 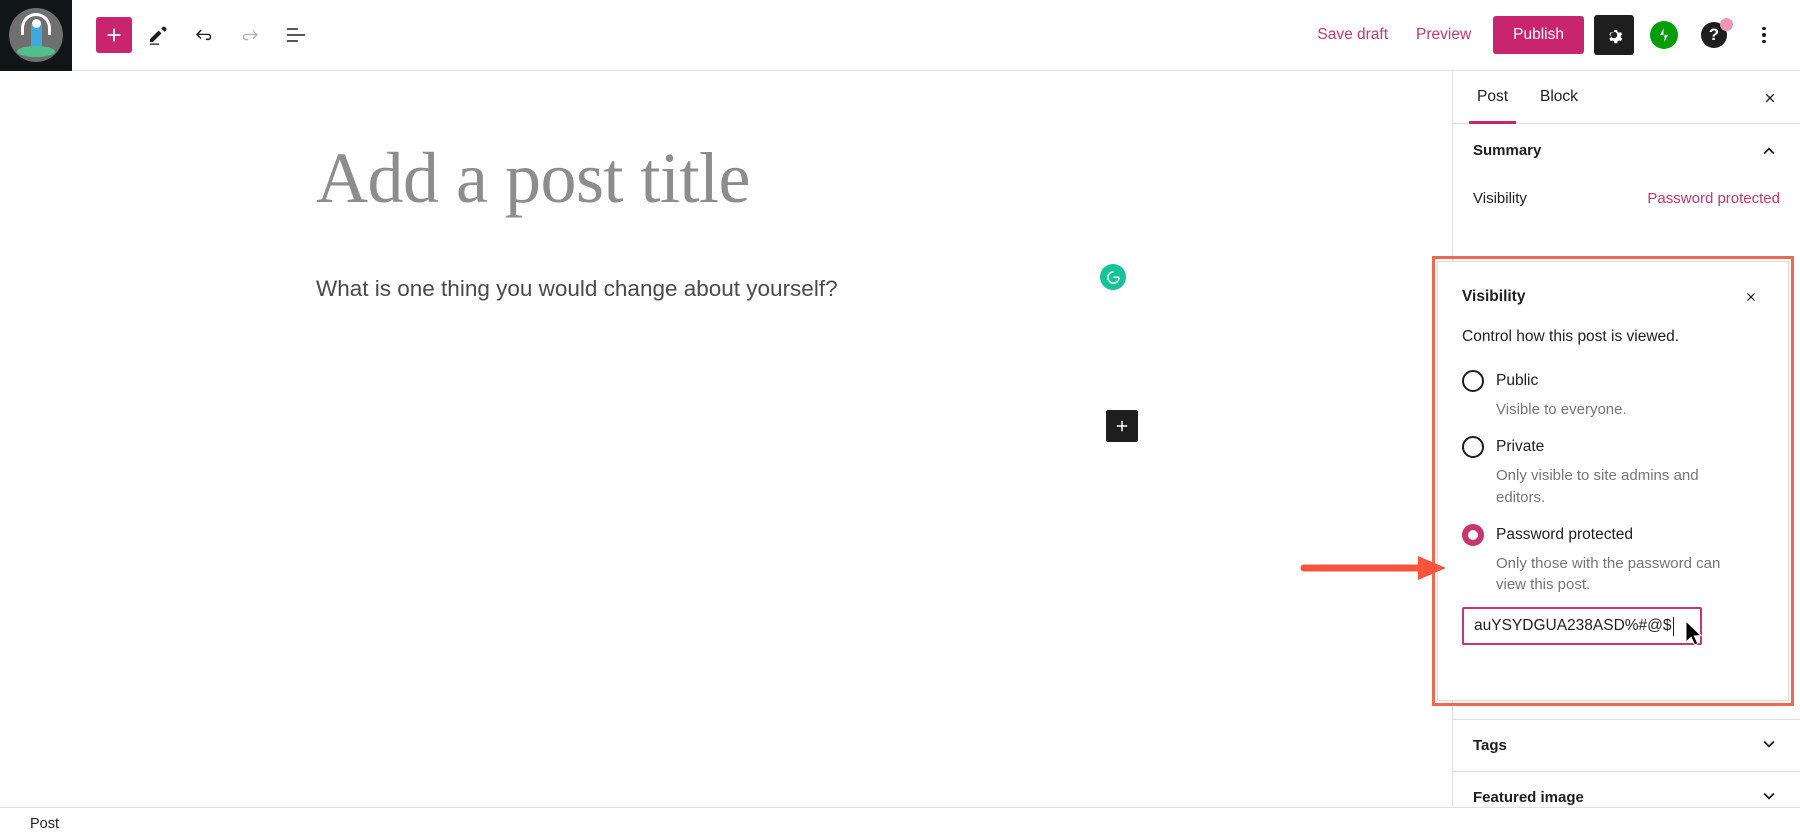 I want to click on edit-pencil-icon, so click(x=158, y=35).